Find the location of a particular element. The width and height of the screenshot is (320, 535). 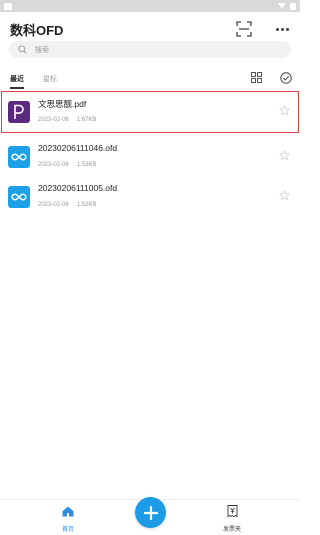

tab-recent: 最近 is located at coordinates (17, 81).